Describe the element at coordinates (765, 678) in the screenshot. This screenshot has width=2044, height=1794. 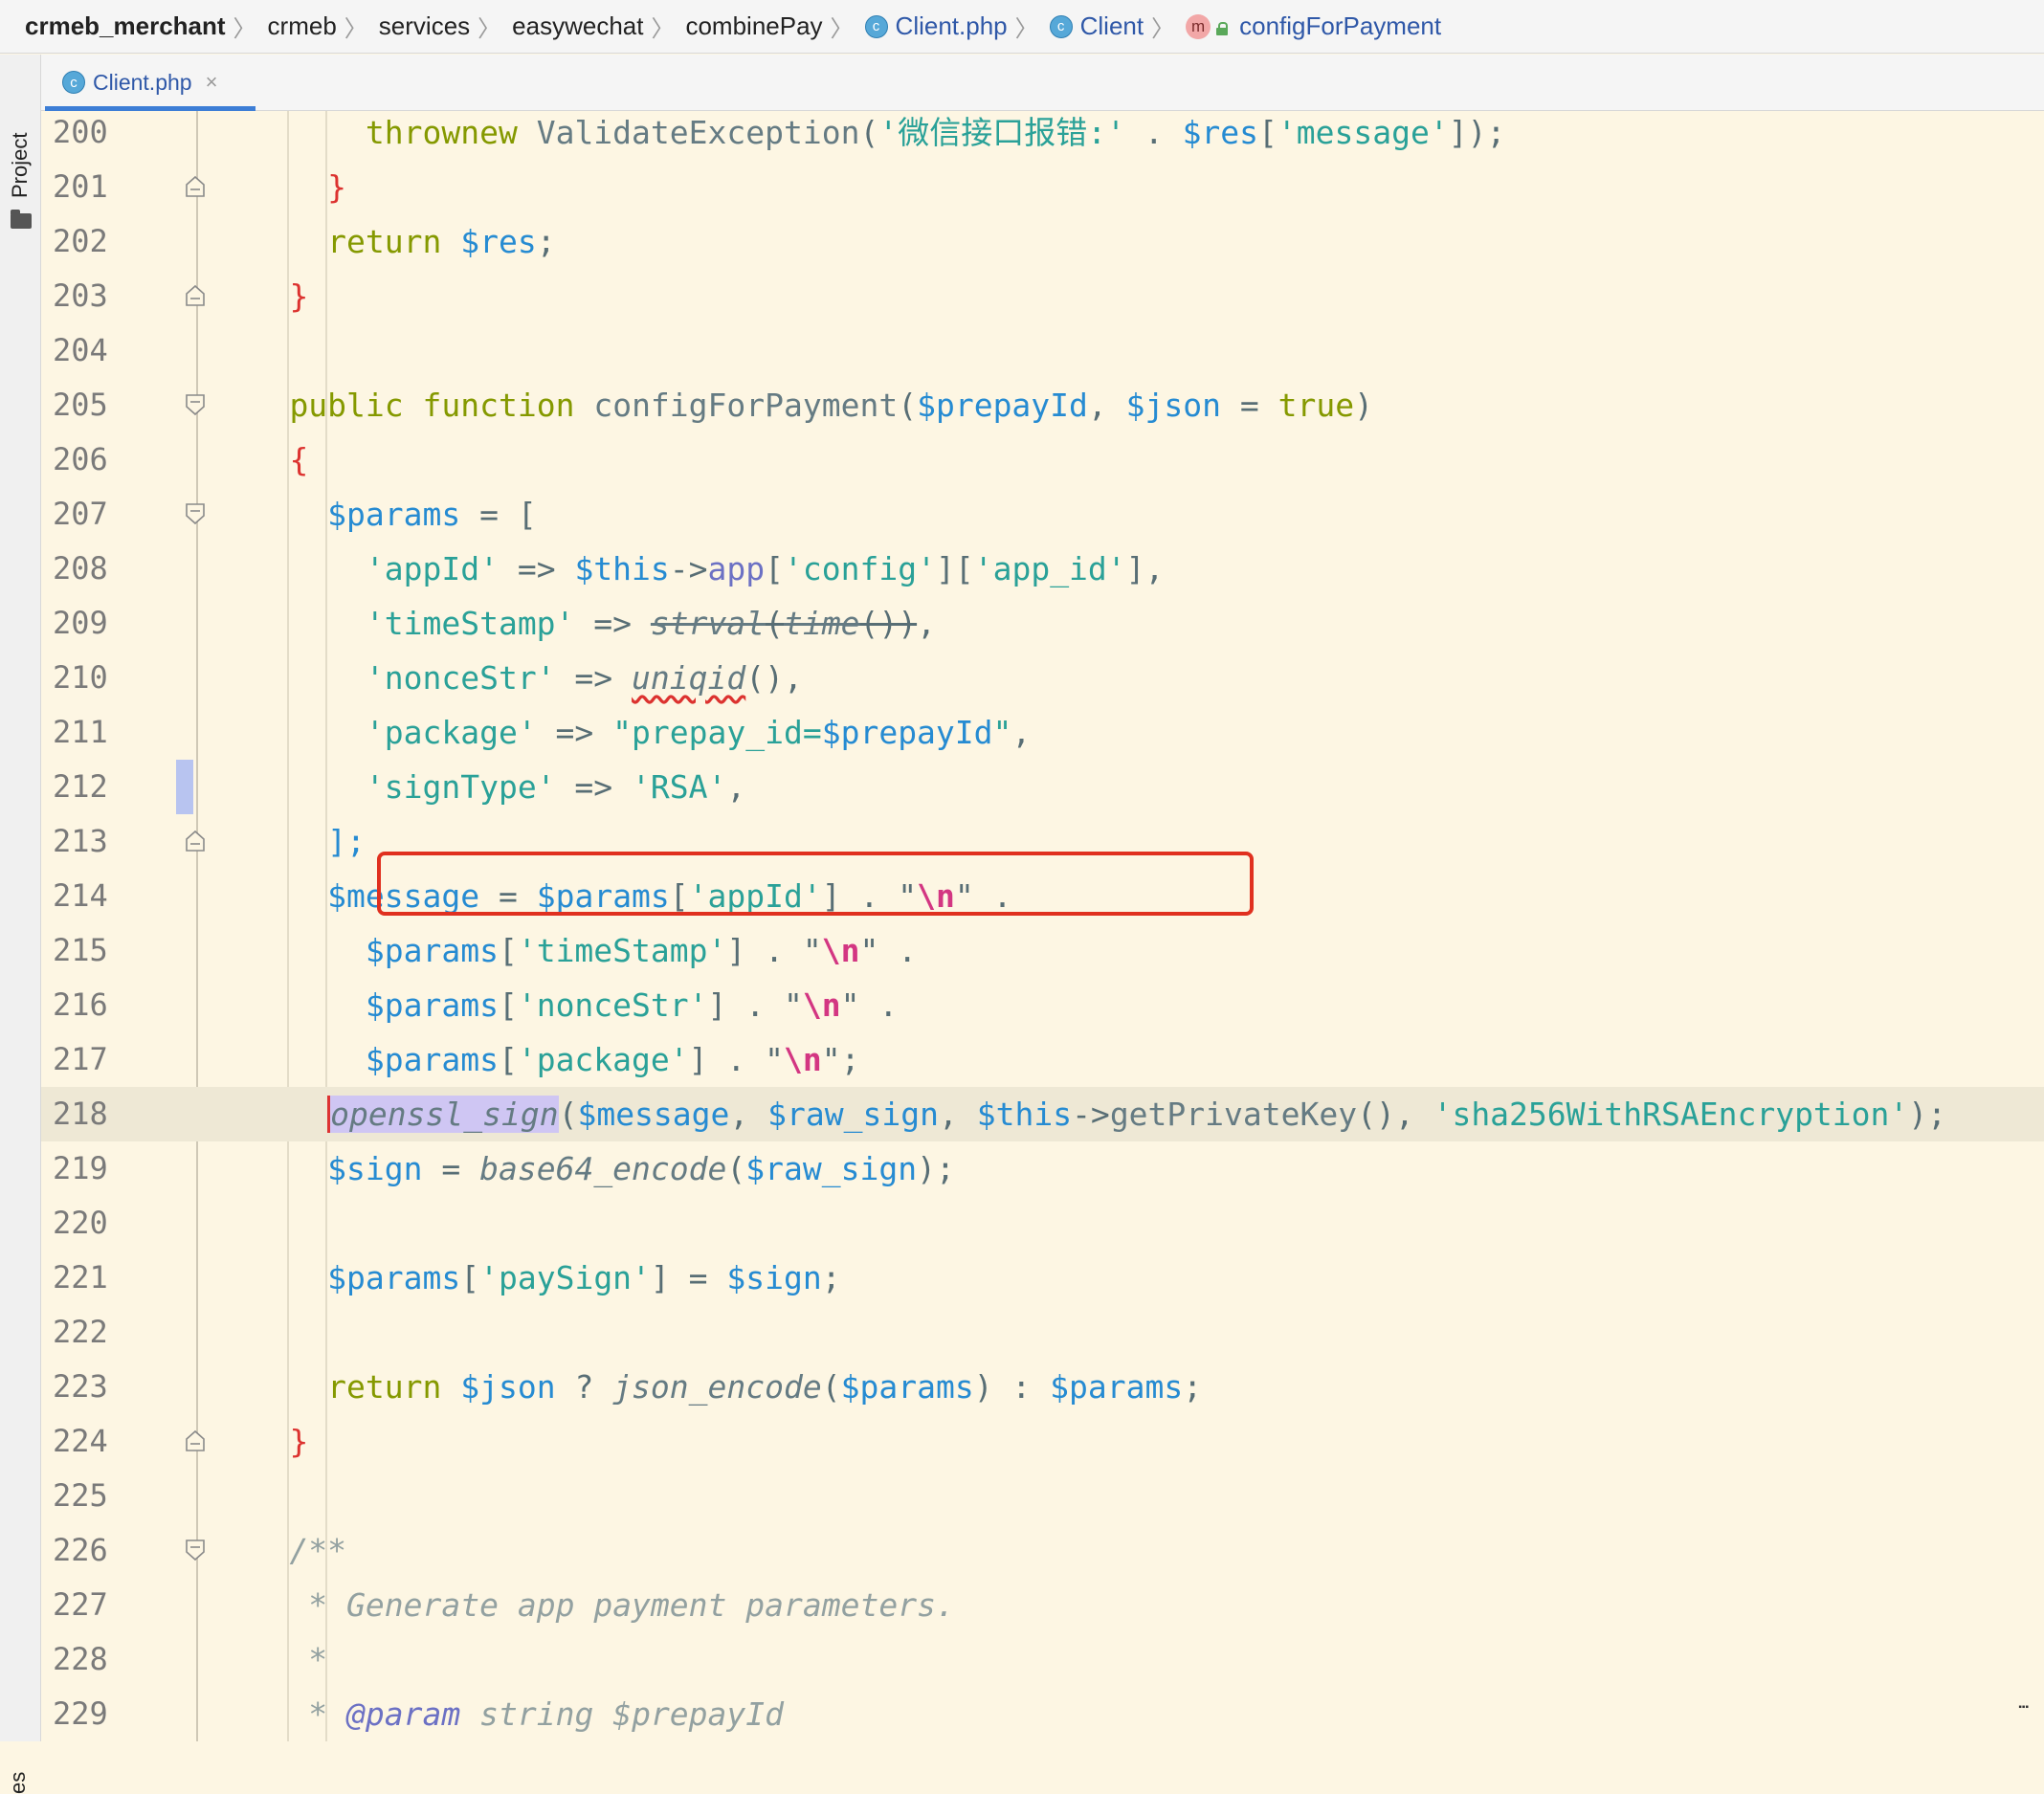
I see `code-token: ()` at that location.